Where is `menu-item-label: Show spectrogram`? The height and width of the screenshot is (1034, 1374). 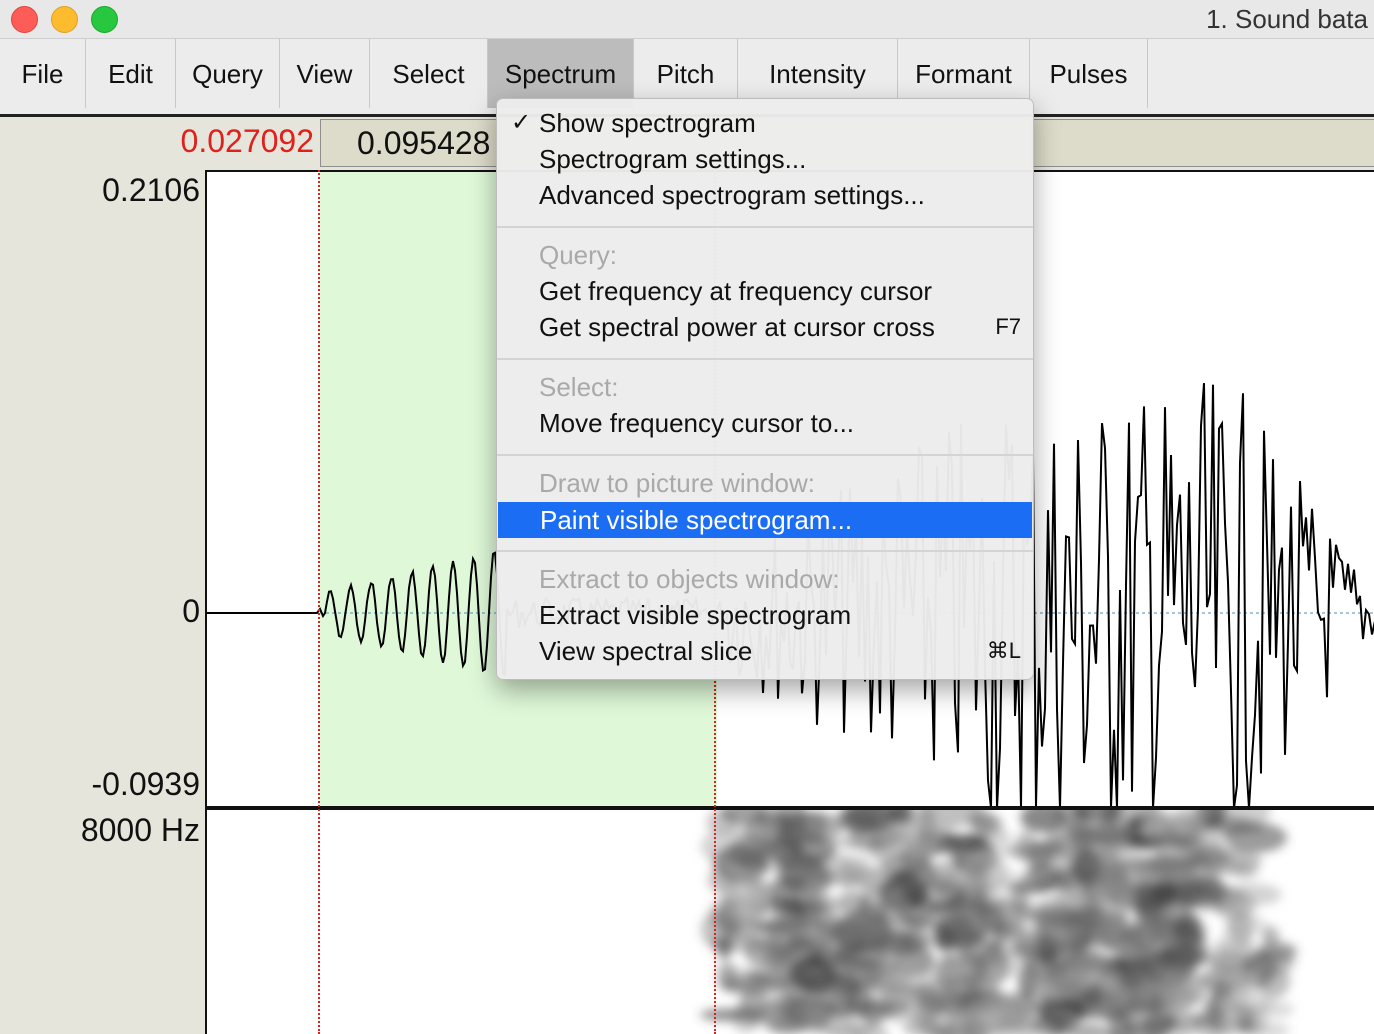 menu-item-label: Show spectrogram is located at coordinates (647, 123).